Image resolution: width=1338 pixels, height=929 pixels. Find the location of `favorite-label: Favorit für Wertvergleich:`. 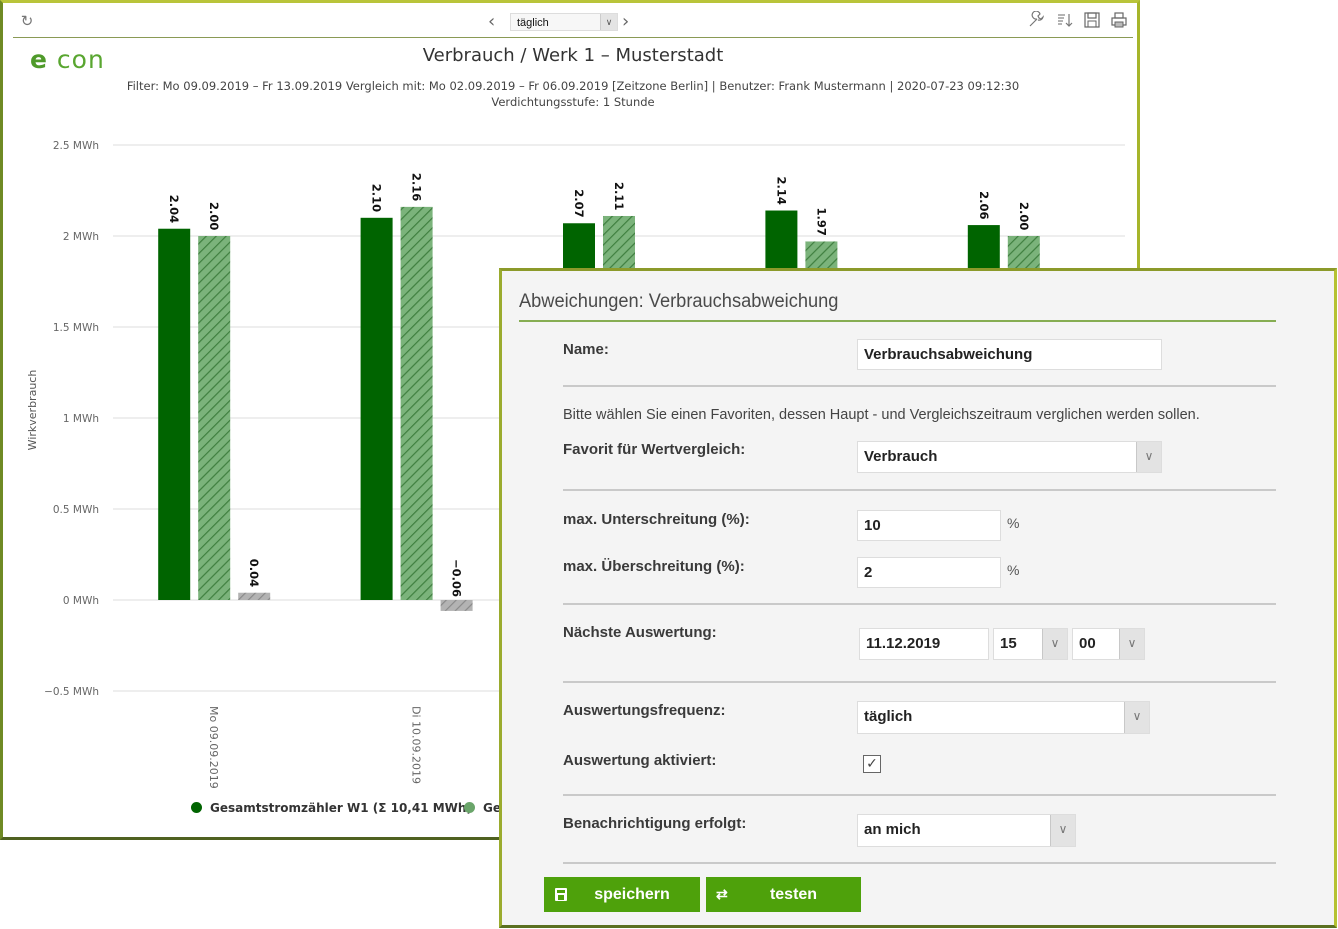

favorite-label: Favorit für Wertvergleich: is located at coordinates (654, 449).